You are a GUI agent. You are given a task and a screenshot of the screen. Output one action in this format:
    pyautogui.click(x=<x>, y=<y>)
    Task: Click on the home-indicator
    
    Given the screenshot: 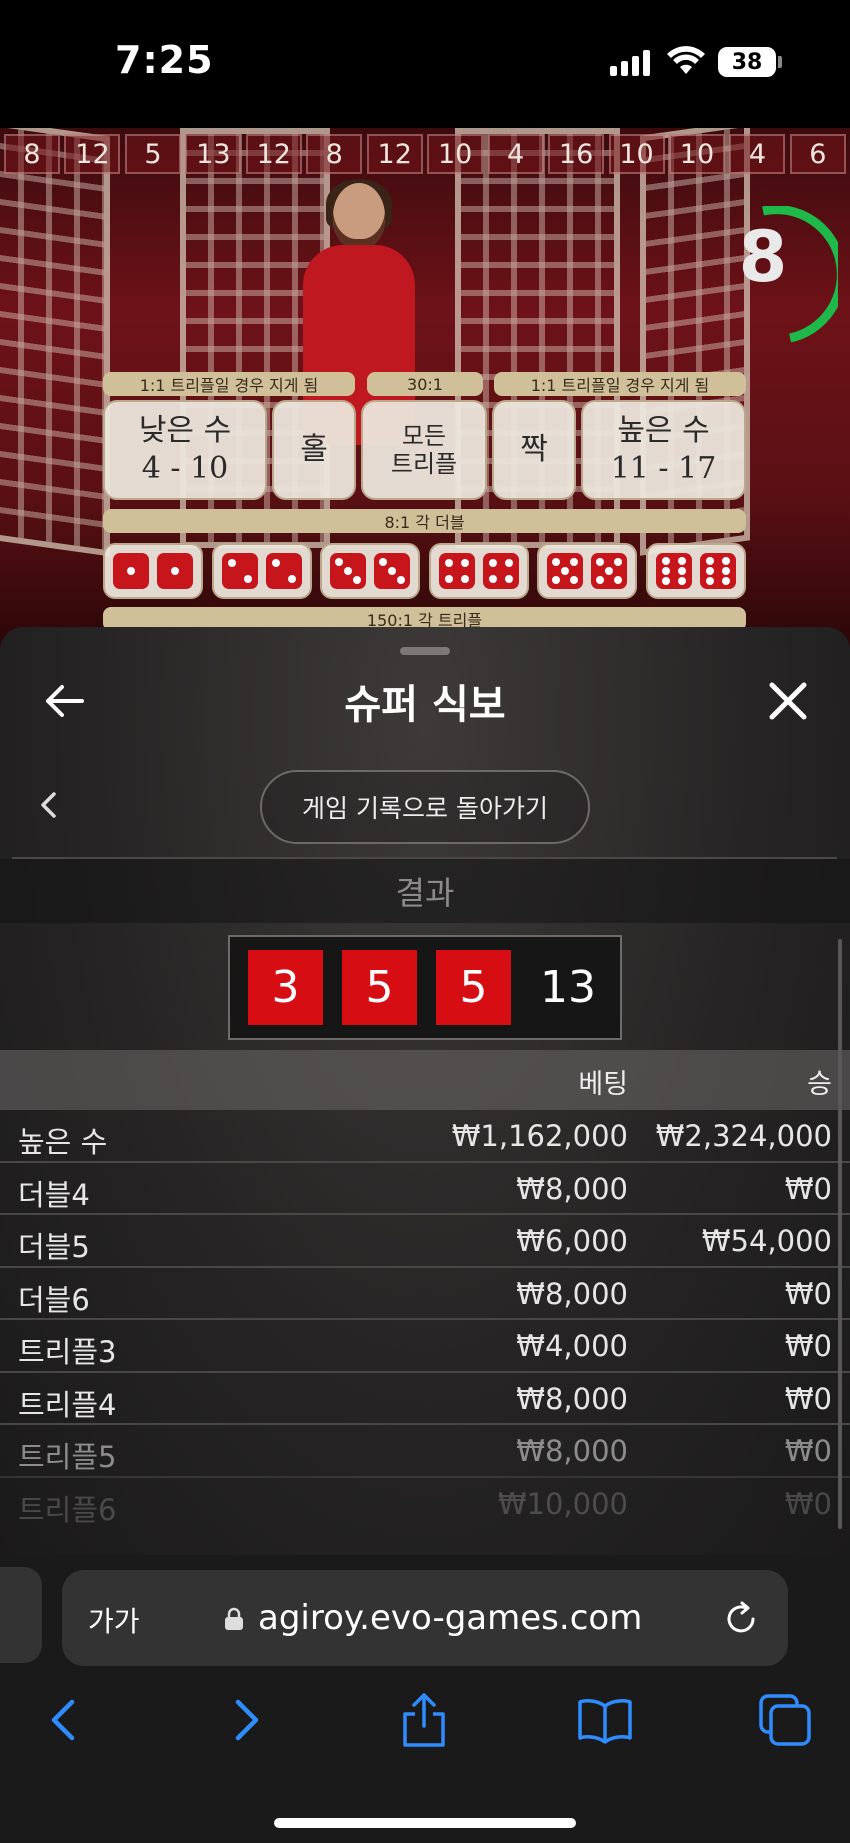 What is the action you would take?
    pyautogui.click(x=425, y=1823)
    